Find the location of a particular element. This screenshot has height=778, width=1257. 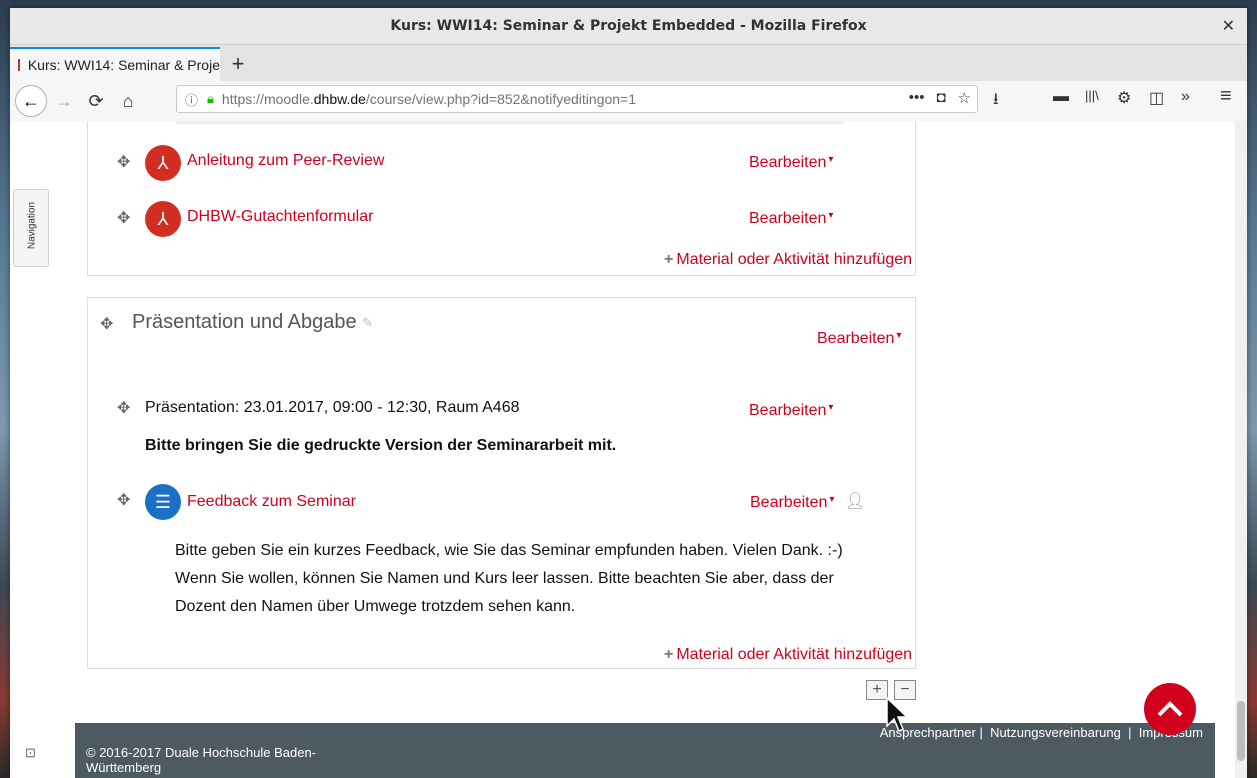

vertical-scrollbar is located at coordinates (1241, 449).